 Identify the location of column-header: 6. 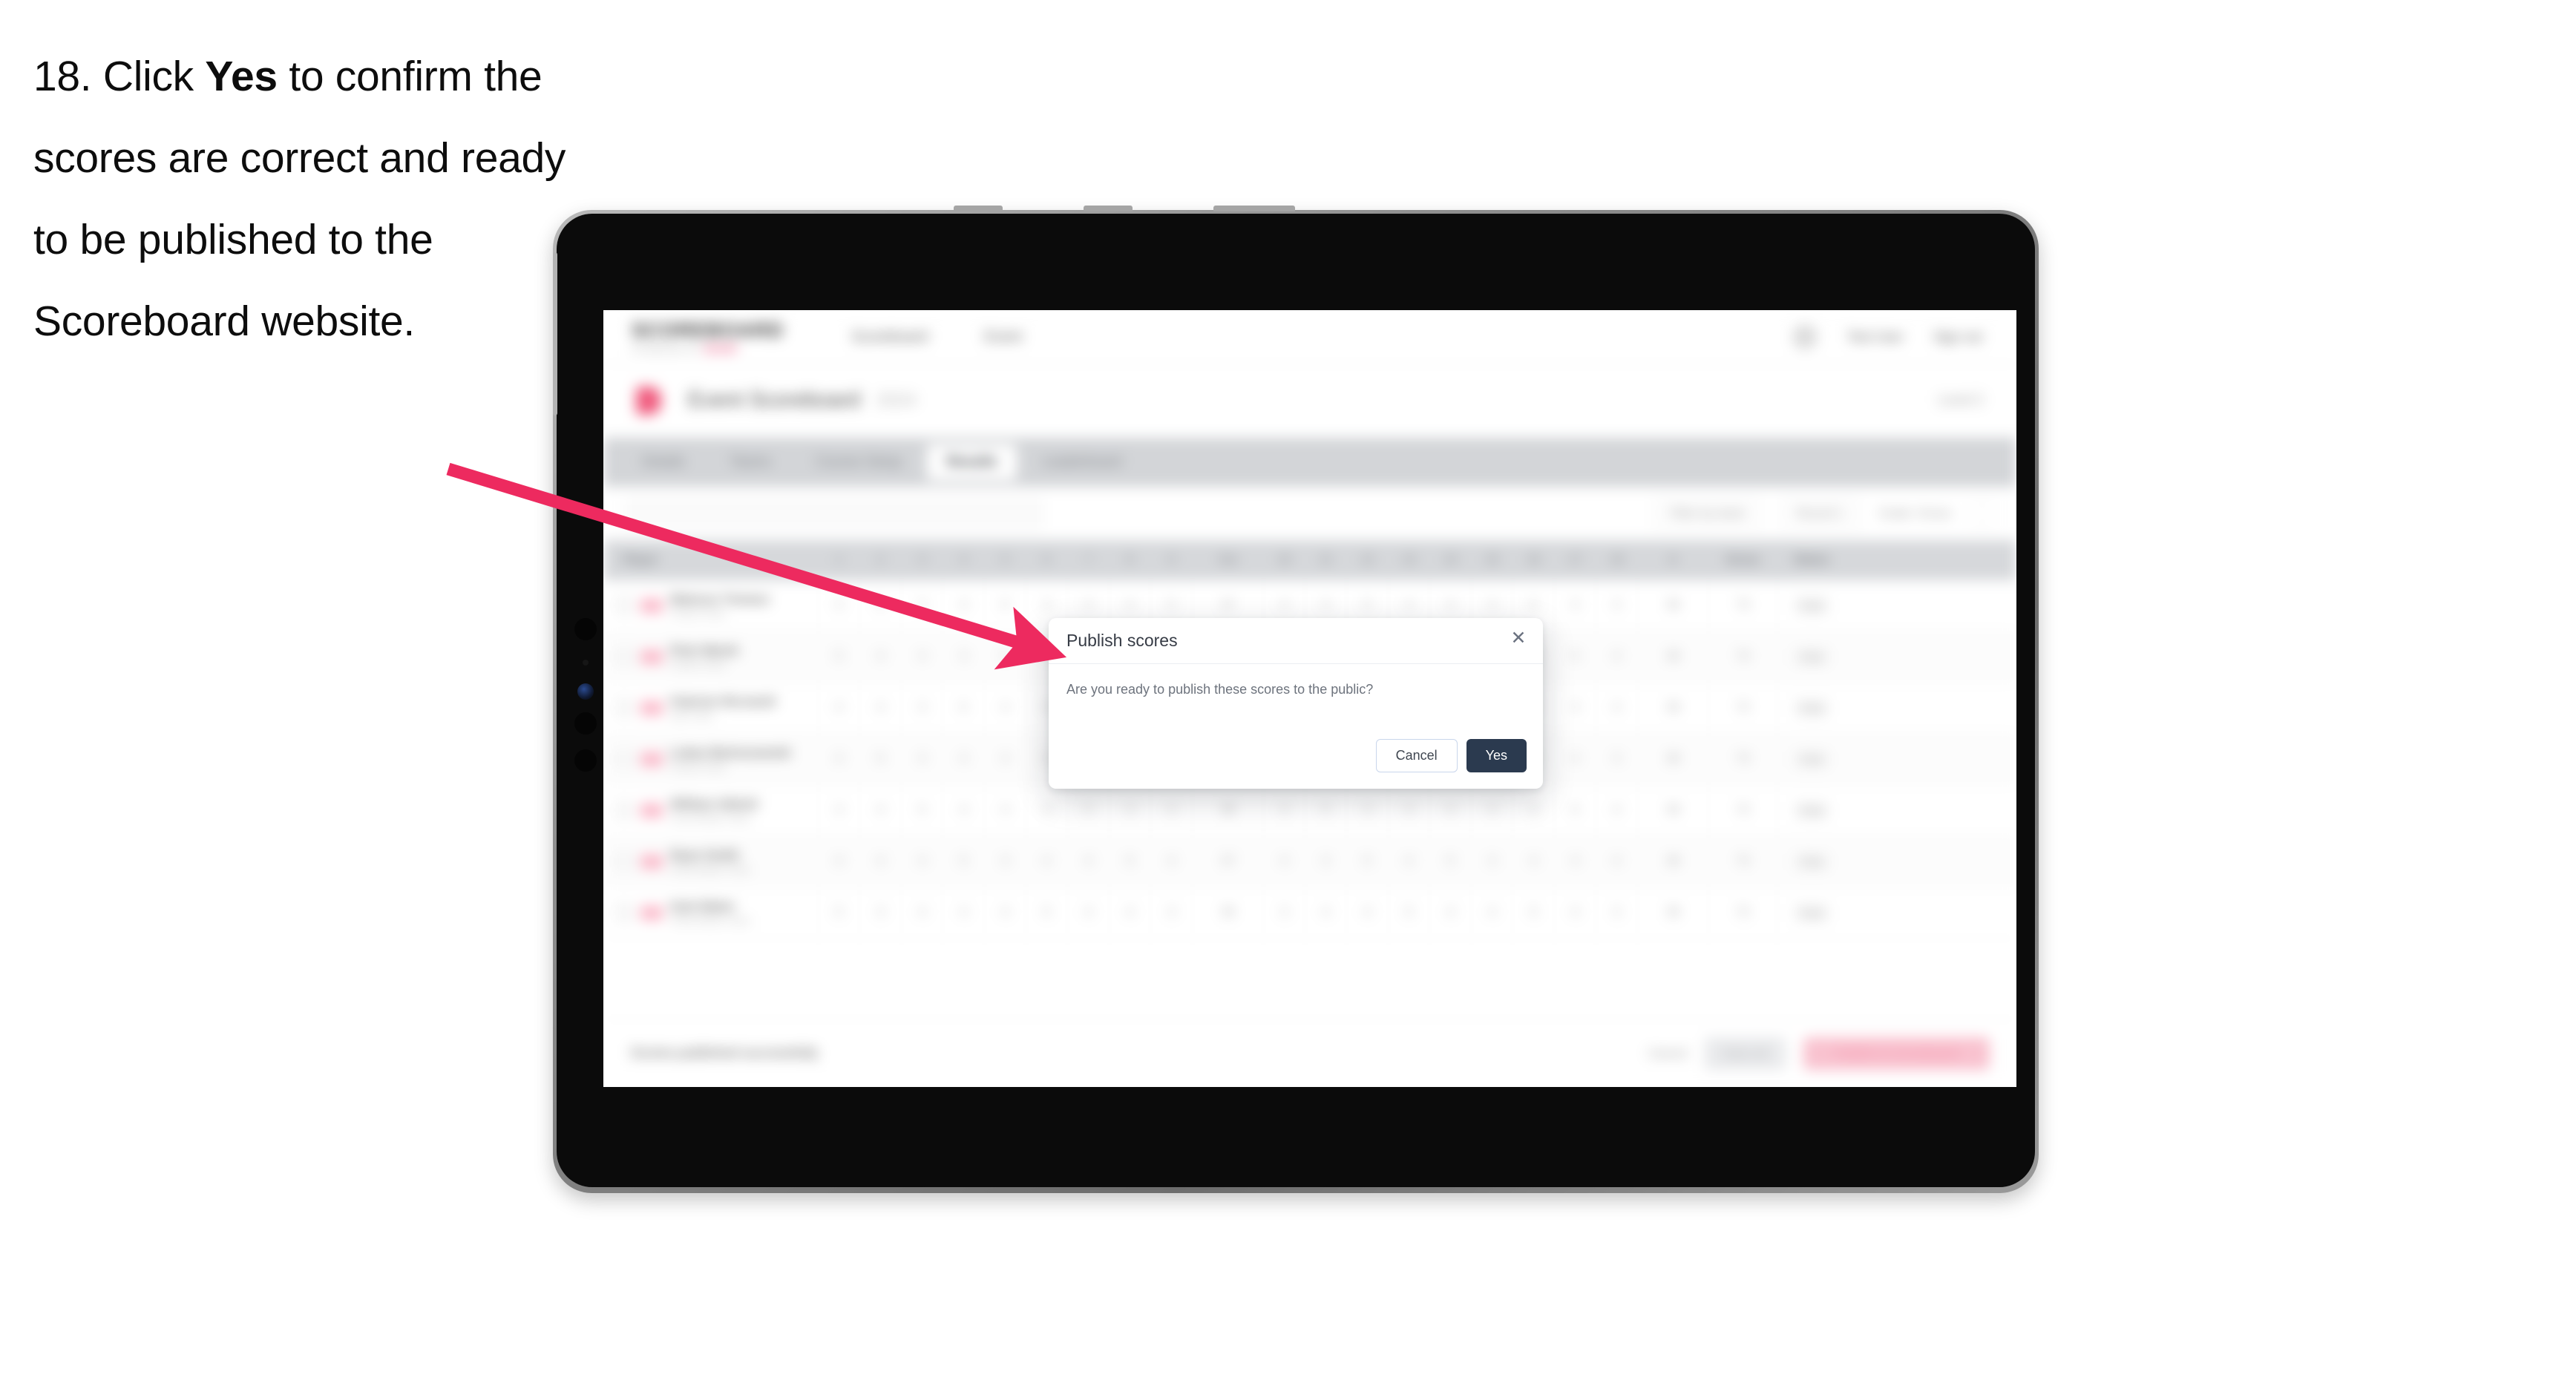
(1047, 560).